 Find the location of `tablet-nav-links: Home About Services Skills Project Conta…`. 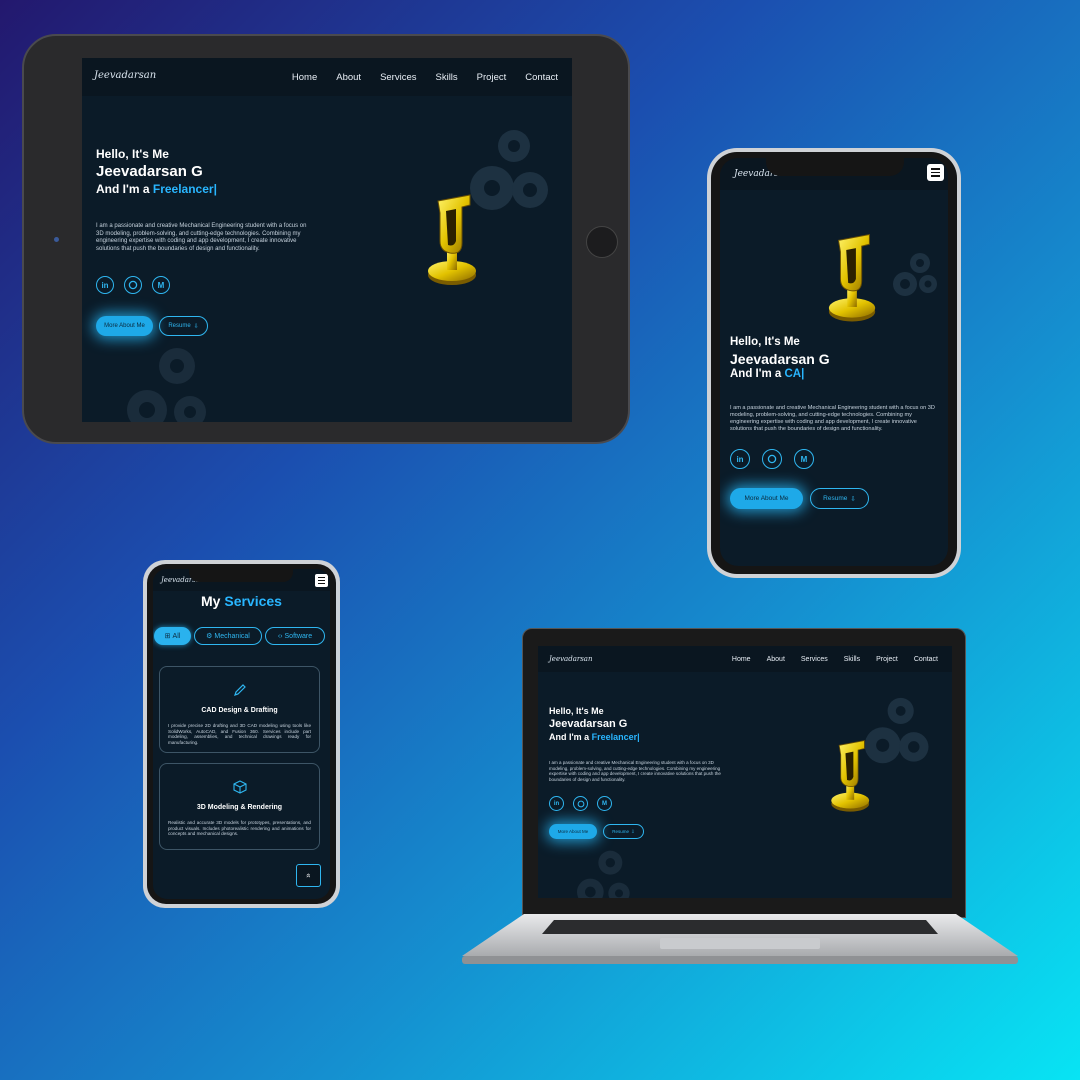

tablet-nav-links: Home About Services Skills Project Conta… is located at coordinates (425, 77).